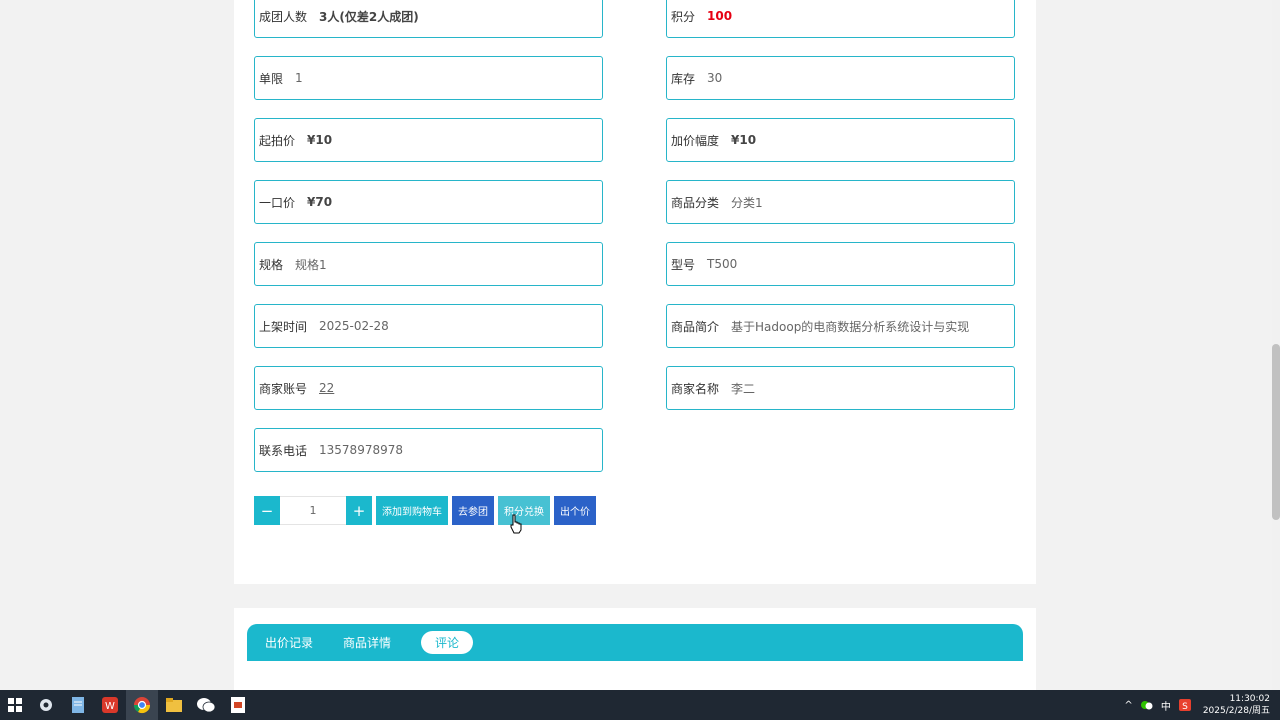 The image size is (1280, 720). What do you see at coordinates (174, 705) in the screenshot?
I see `file-explorer-icon` at bounding box center [174, 705].